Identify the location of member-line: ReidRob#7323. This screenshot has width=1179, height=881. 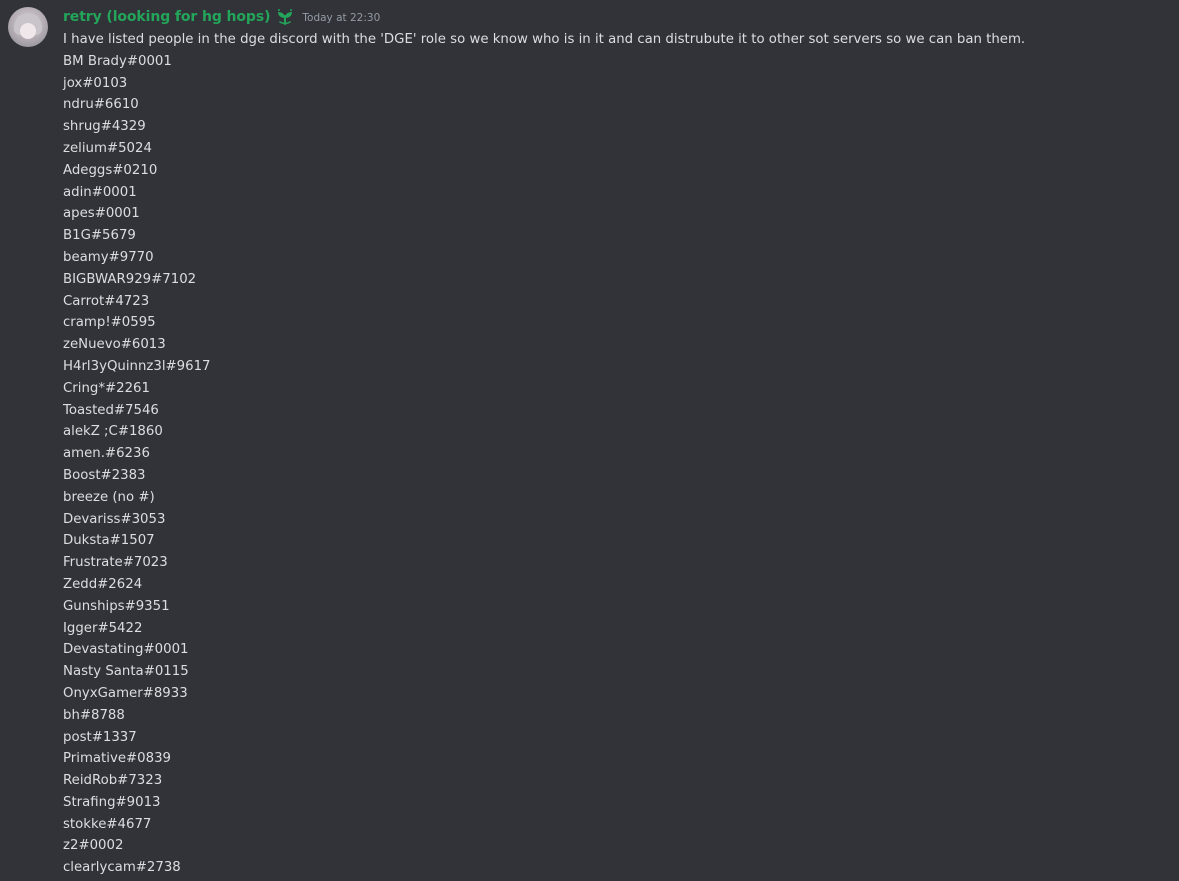
(113, 781).